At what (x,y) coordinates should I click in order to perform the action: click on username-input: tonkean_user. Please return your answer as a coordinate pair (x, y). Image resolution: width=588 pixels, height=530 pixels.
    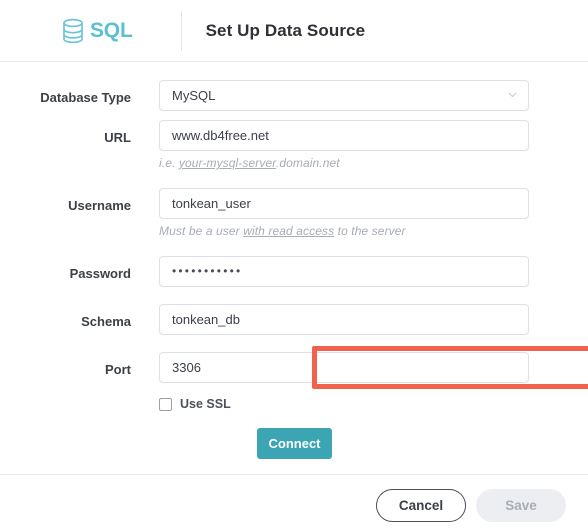
    Looking at the image, I should click on (344, 203).